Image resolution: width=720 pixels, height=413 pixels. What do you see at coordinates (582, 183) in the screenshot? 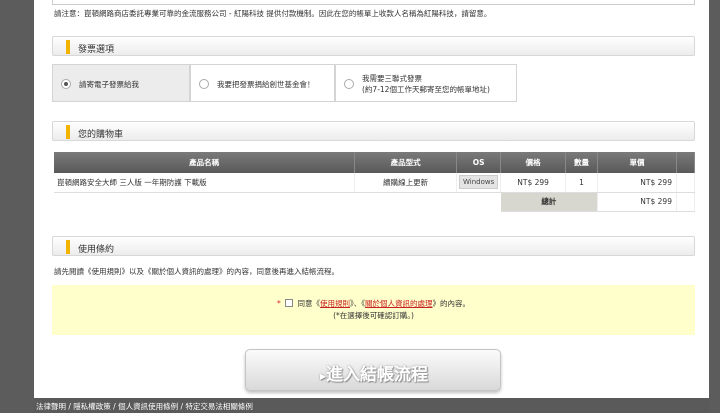
I see `cell-qty: 1` at bounding box center [582, 183].